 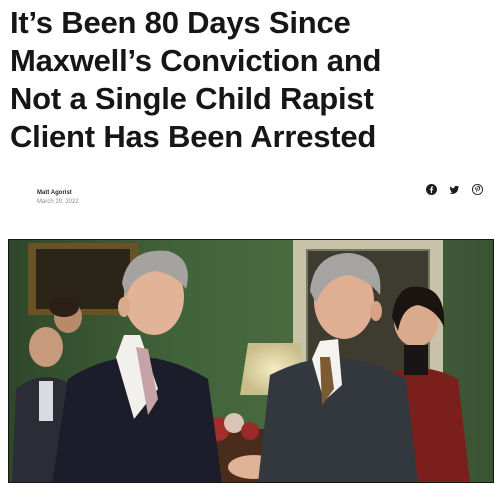 What do you see at coordinates (58, 197) in the screenshot?
I see `byline: Matt Agorist March 20, 2022` at bounding box center [58, 197].